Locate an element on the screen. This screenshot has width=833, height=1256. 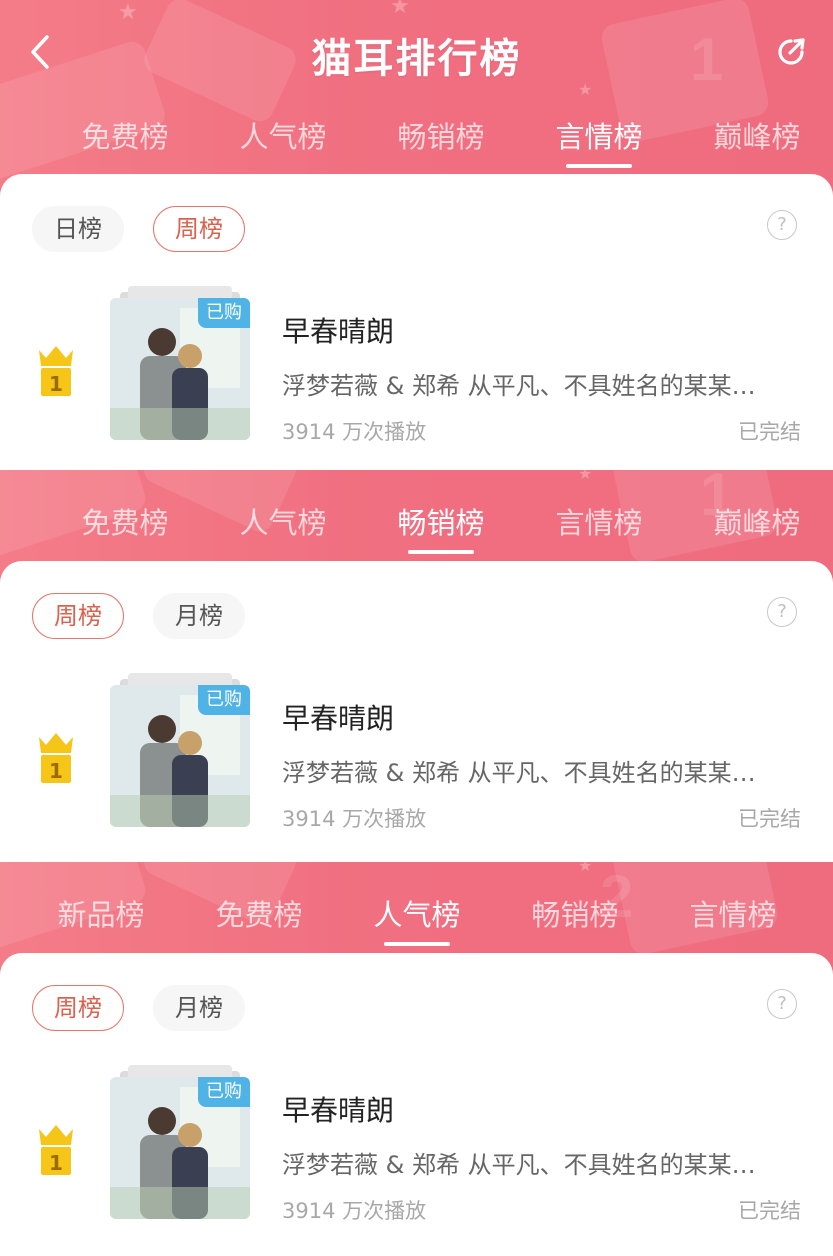
tab-new: 新品榜 is located at coordinates (101, 922).